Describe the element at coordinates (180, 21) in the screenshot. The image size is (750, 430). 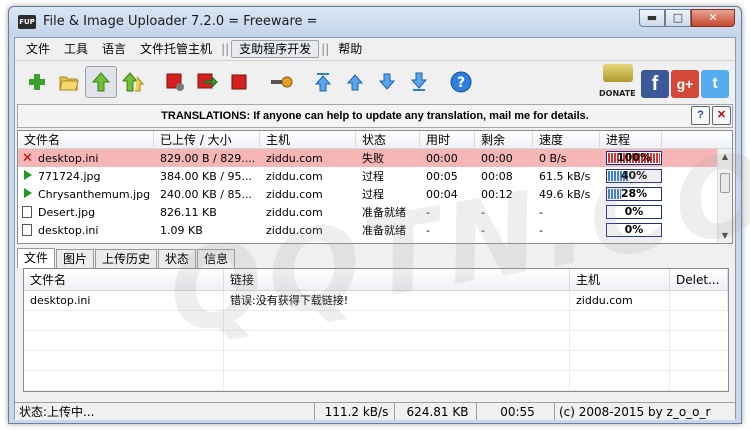
I see `window-title: File & Image Uploader 7.2.0 = Freeware =` at that location.